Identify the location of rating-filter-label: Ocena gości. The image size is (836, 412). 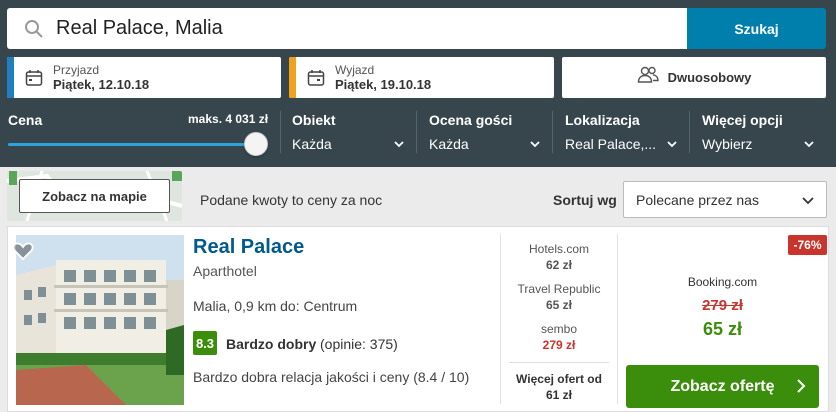
(471, 120).